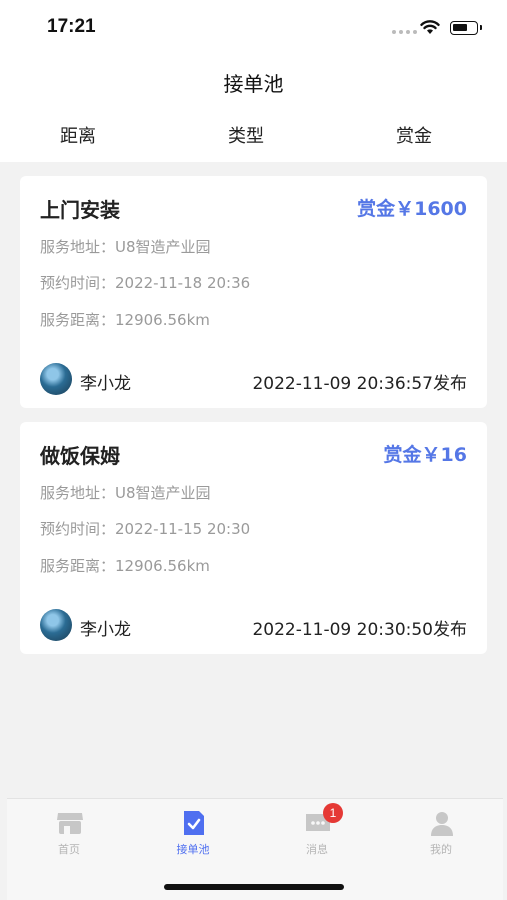  I want to click on wifi-icon, so click(430, 27).